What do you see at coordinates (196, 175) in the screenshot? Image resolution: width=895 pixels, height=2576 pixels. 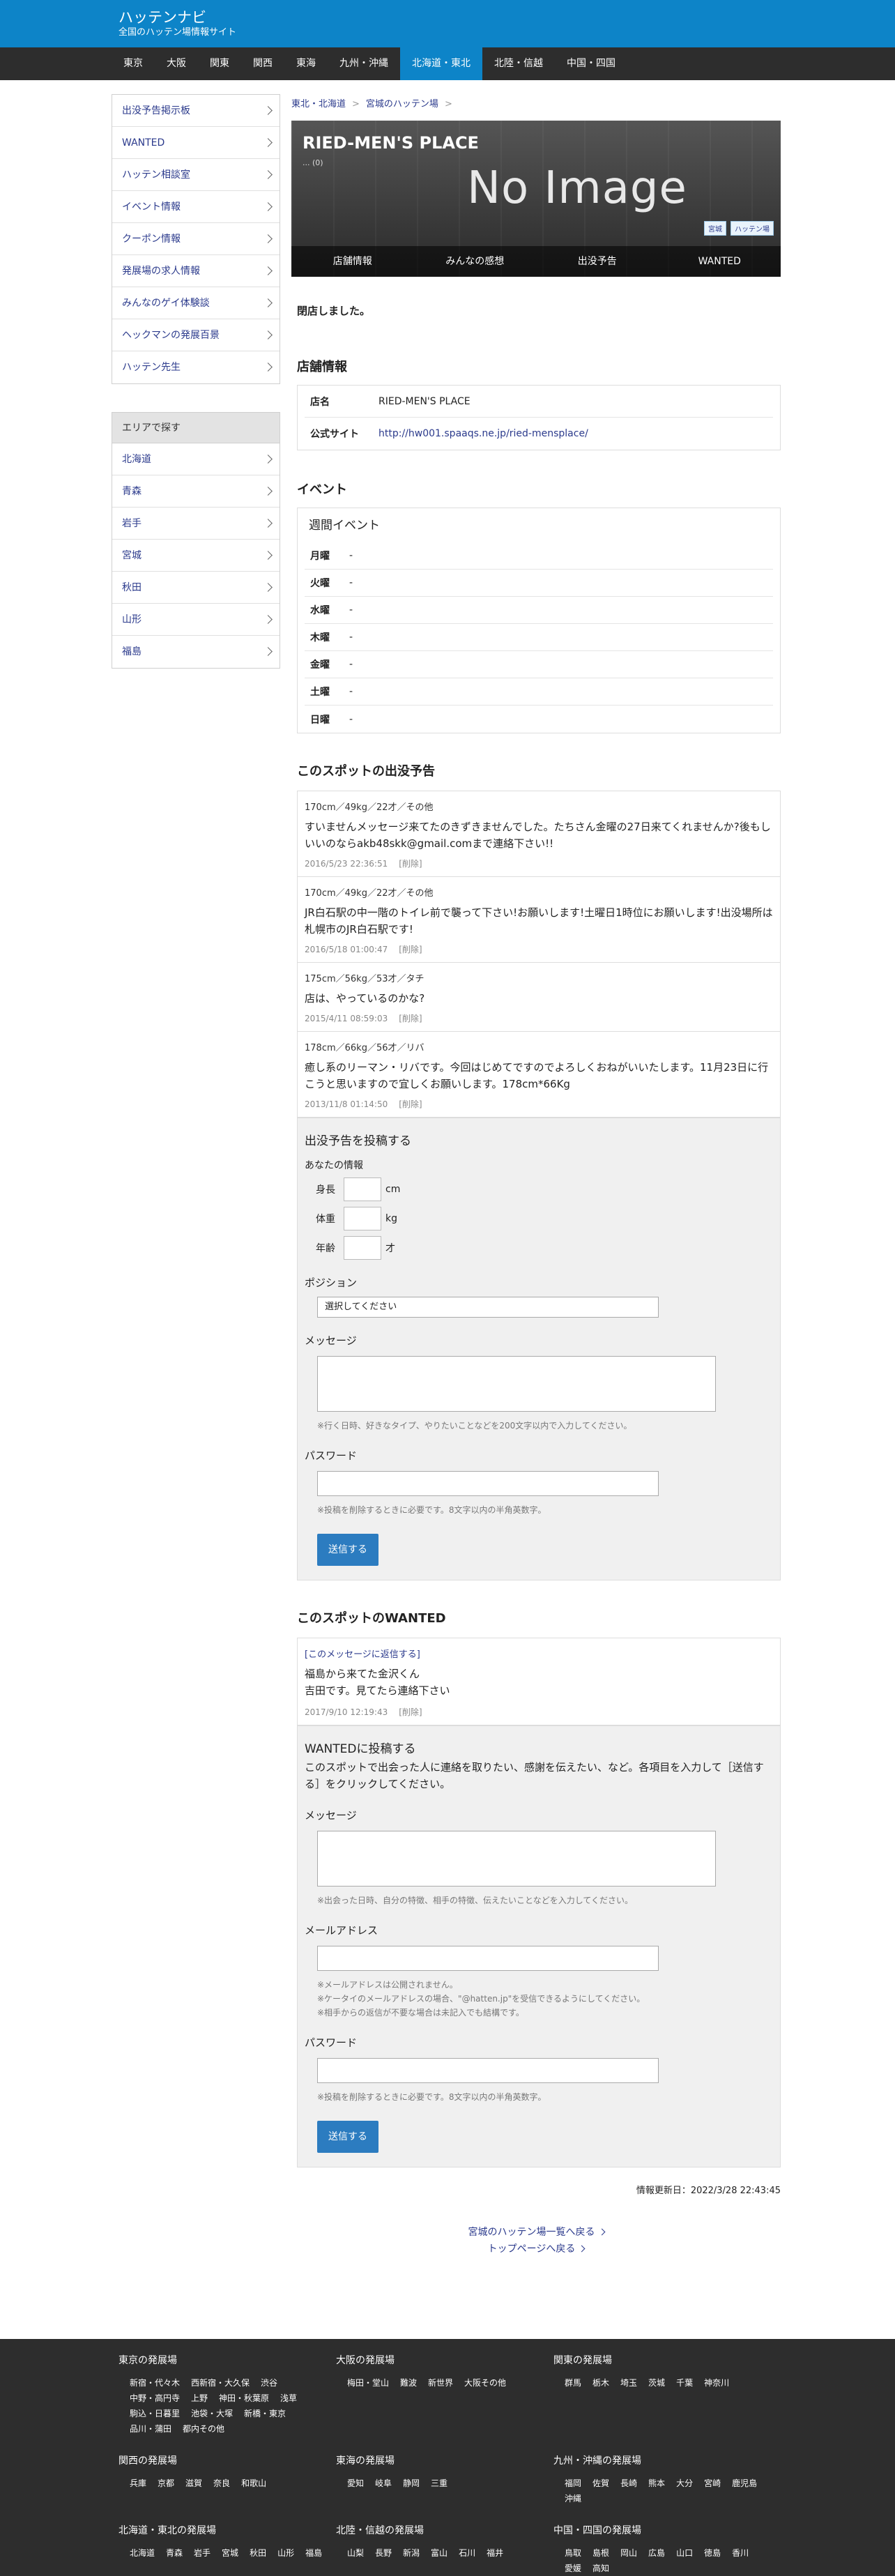 I see `sidebar-item: ハッテン相談室` at bounding box center [196, 175].